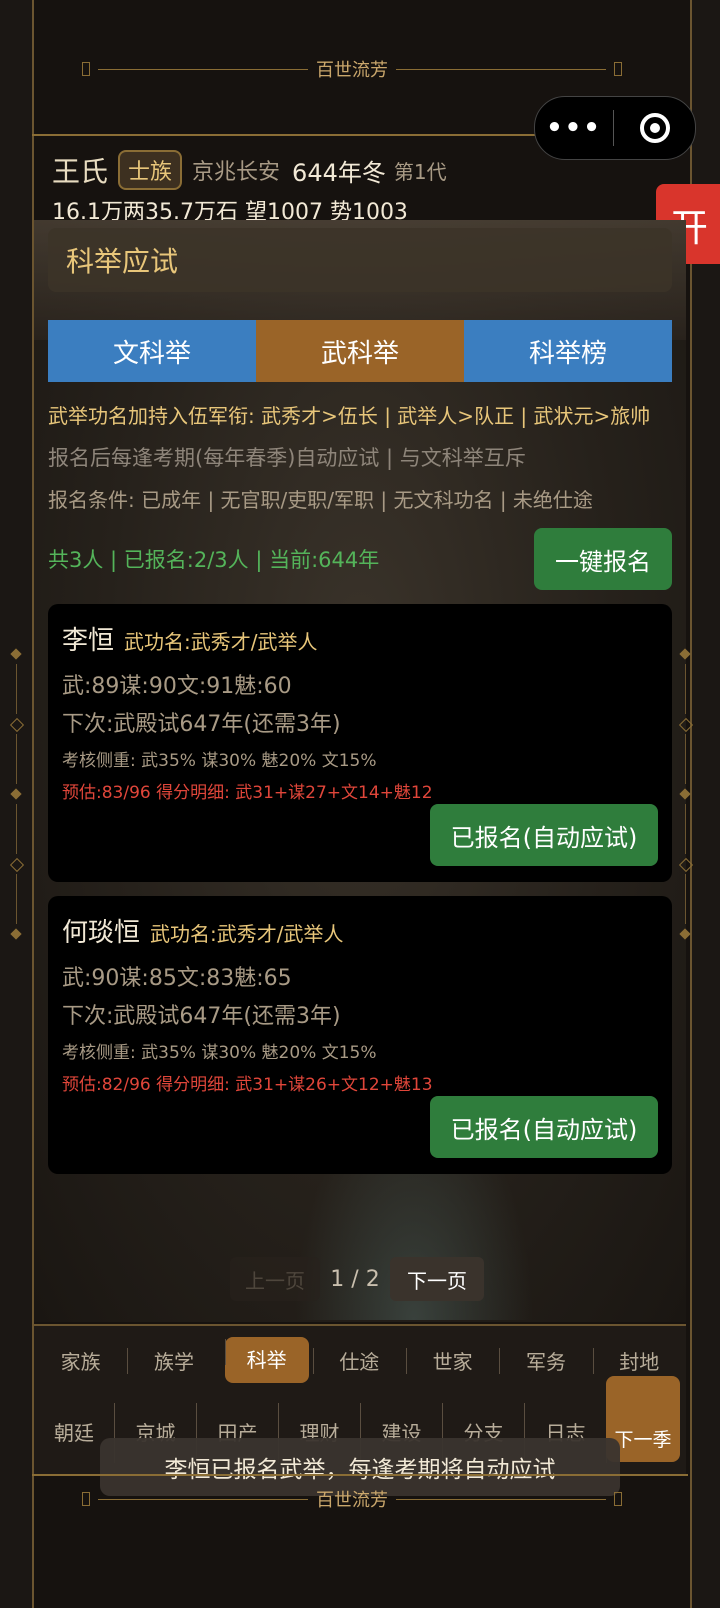 The width and height of the screenshot is (720, 1608). Describe the element at coordinates (150, 170) in the screenshot. I see `rank-badge: 士族` at that location.